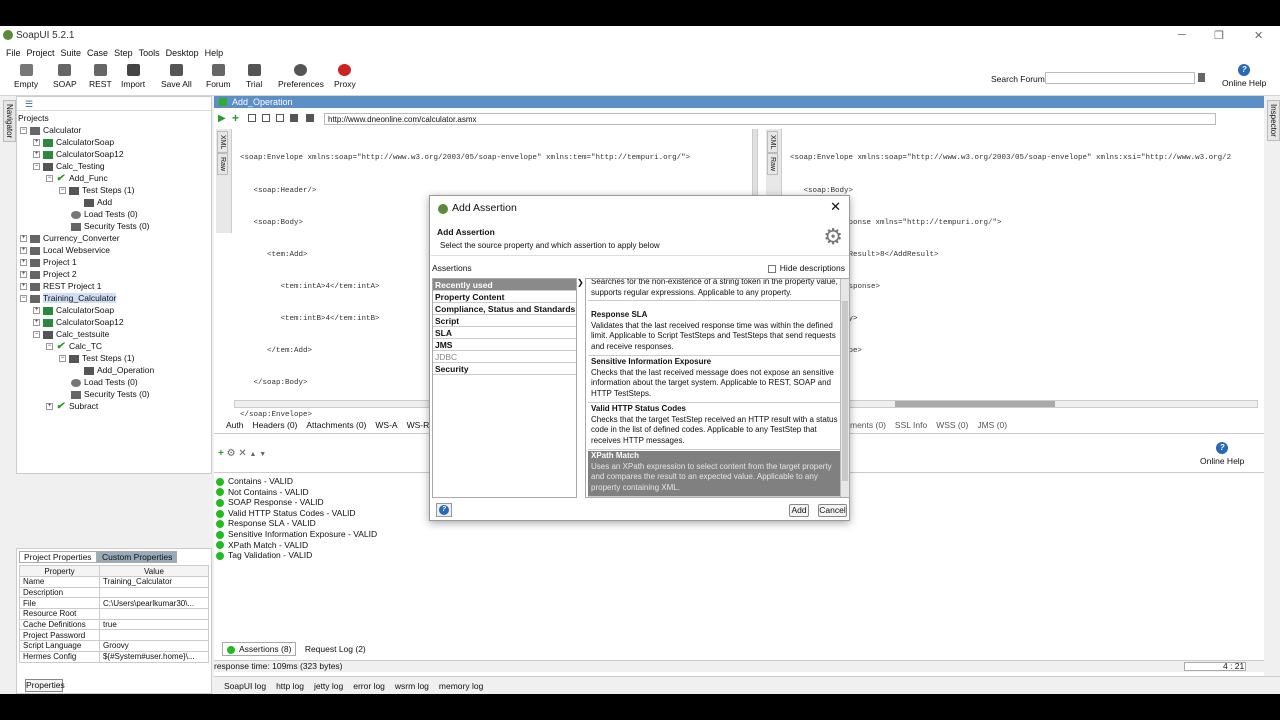 This screenshot has width=1280, height=720. What do you see at coordinates (461, 686) in the screenshot?
I see `tab-memory-log: memory log` at bounding box center [461, 686].